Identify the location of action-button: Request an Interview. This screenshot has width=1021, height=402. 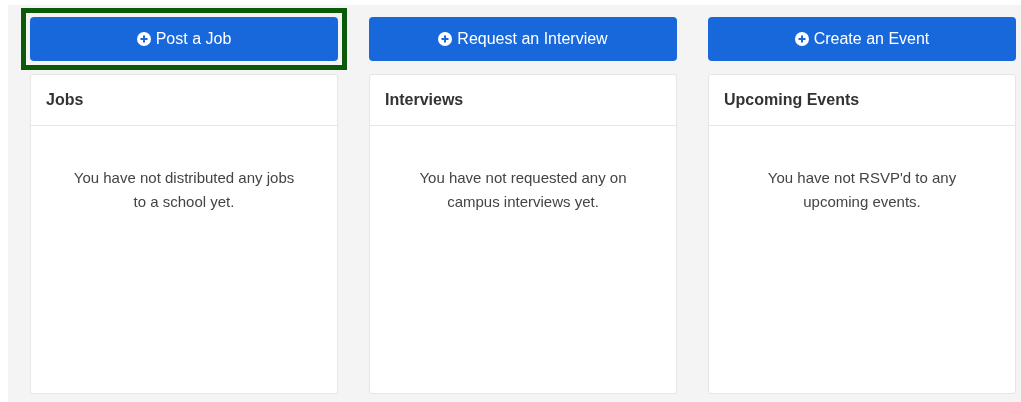
(523, 39).